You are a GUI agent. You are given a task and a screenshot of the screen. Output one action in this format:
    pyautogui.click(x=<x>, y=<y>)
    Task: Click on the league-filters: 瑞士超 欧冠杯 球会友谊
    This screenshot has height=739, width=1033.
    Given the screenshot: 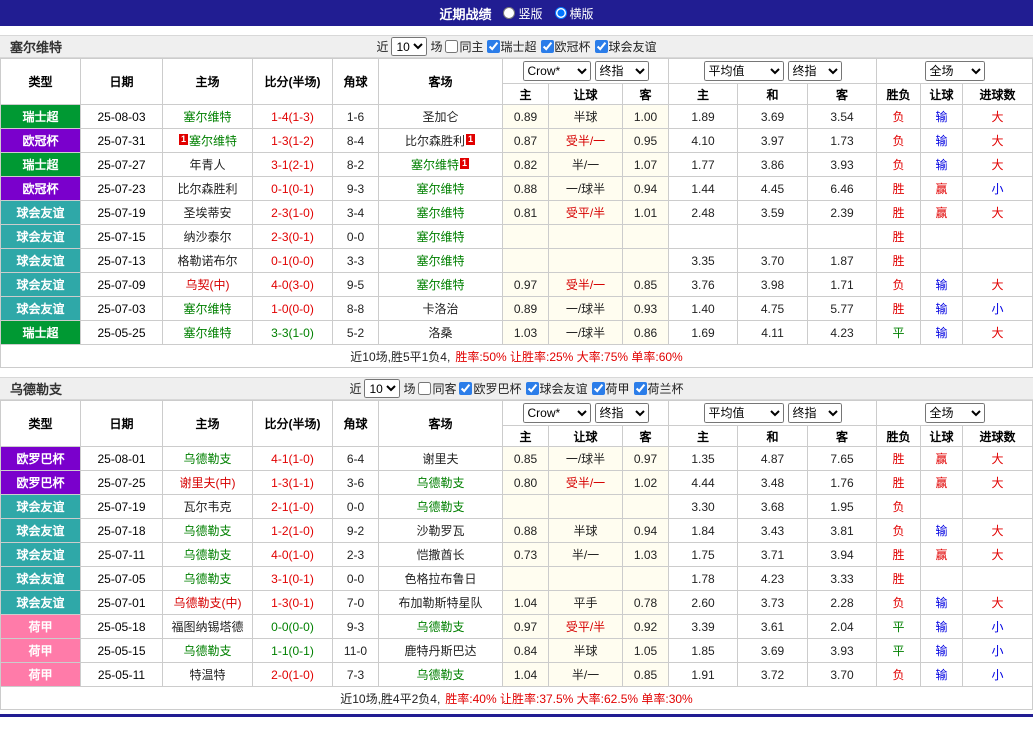 What is the action you would take?
    pyautogui.click(x=571, y=46)
    